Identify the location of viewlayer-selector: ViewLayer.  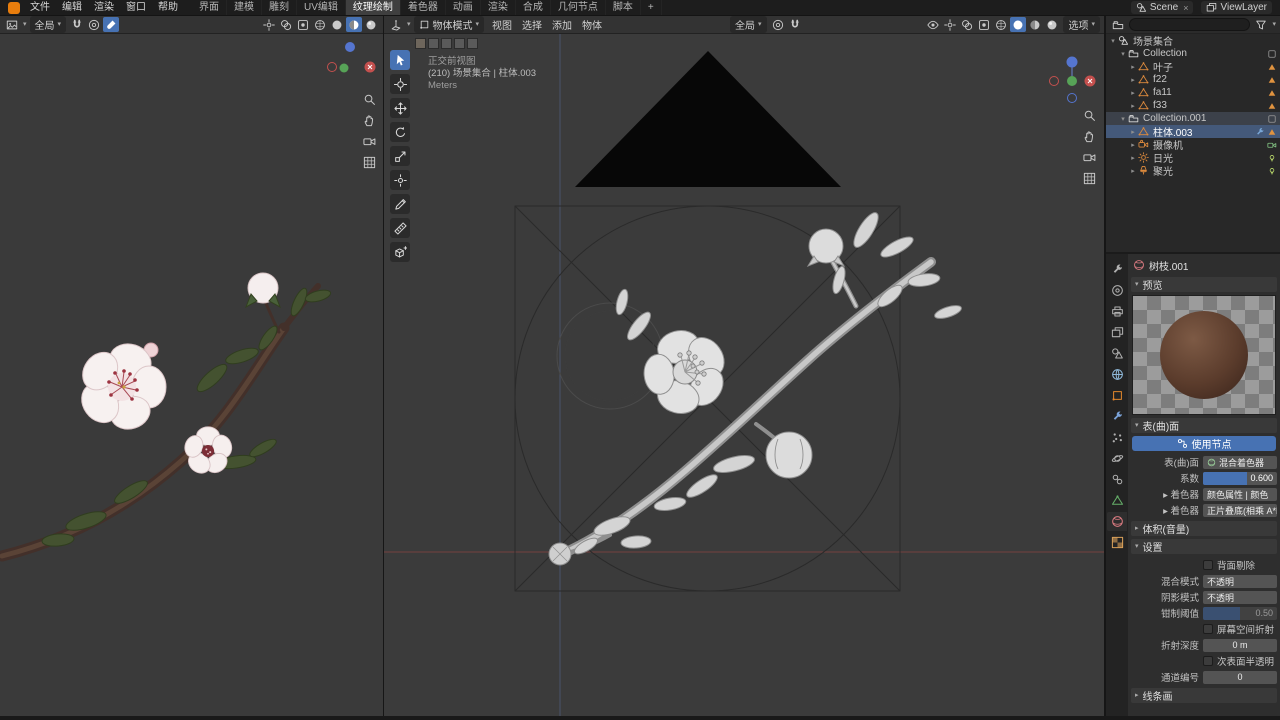
(1236, 7).